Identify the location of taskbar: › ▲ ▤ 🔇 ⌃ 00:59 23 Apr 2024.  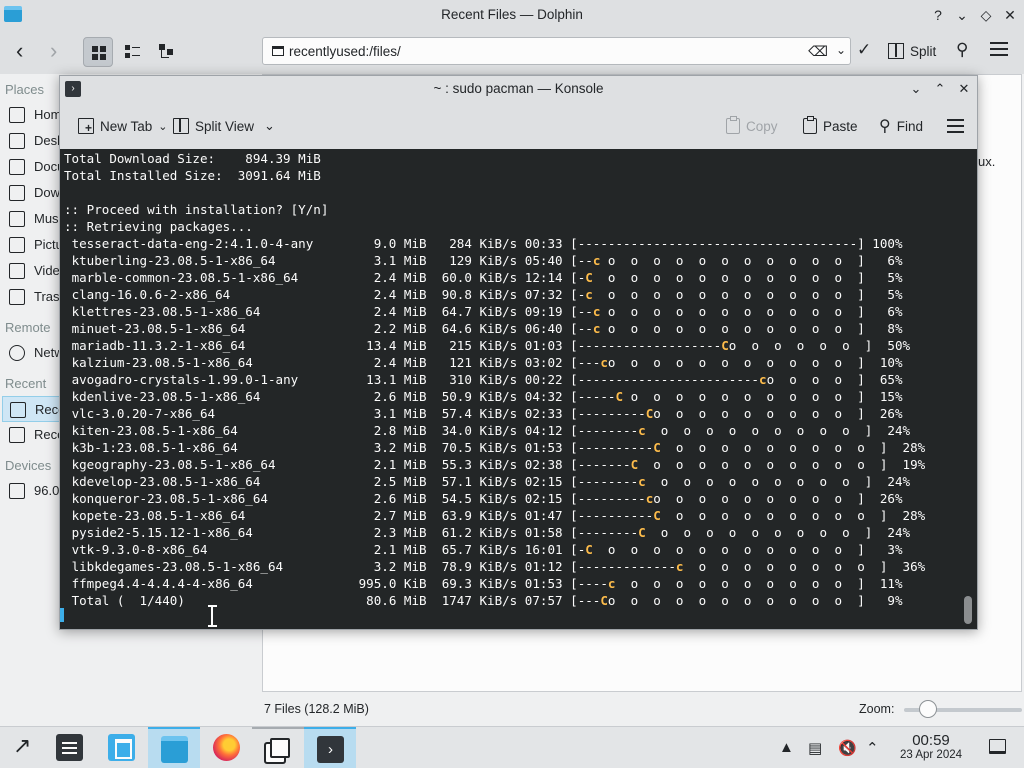
(512, 747).